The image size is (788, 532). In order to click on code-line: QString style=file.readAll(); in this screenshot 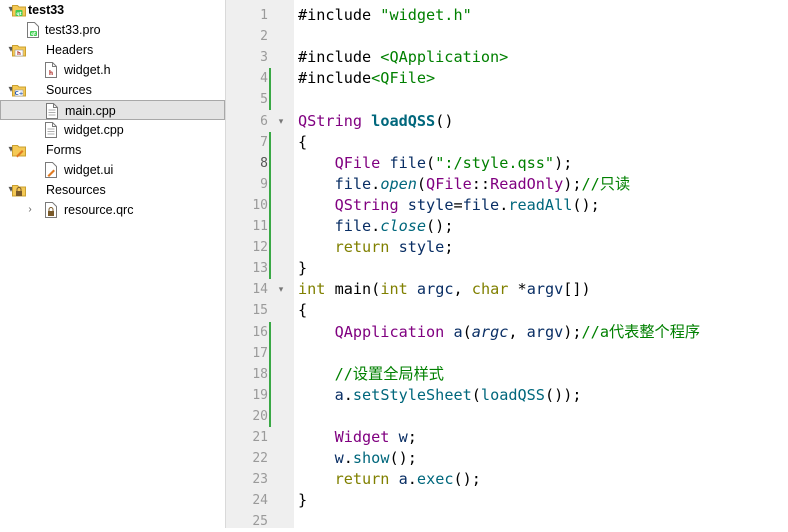, I will do `click(449, 205)`.